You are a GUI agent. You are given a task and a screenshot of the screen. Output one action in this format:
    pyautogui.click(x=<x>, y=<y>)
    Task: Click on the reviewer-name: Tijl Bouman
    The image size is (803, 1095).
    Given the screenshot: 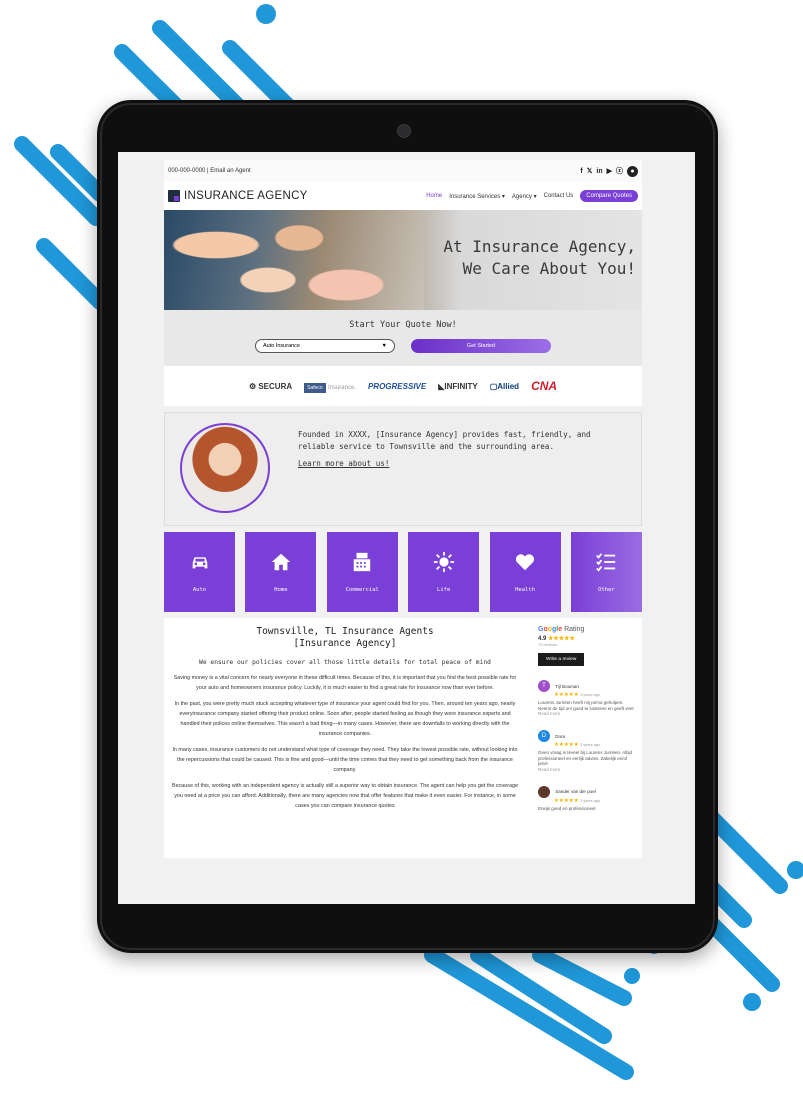 What is the action you would take?
    pyautogui.click(x=567, y=686)
    